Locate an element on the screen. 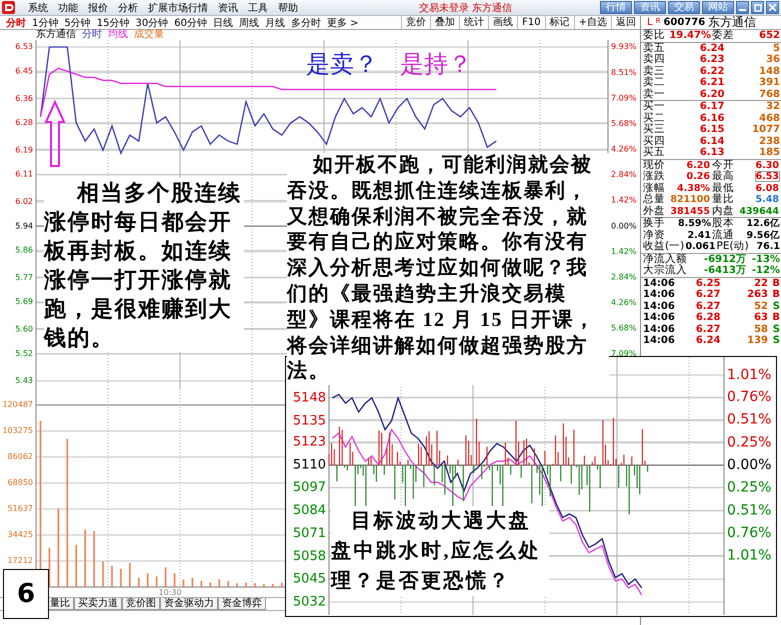 Image resolution: width=781 pixels, height=625 pixels. menu-item: 系统 is located at coordinates (38, 7).